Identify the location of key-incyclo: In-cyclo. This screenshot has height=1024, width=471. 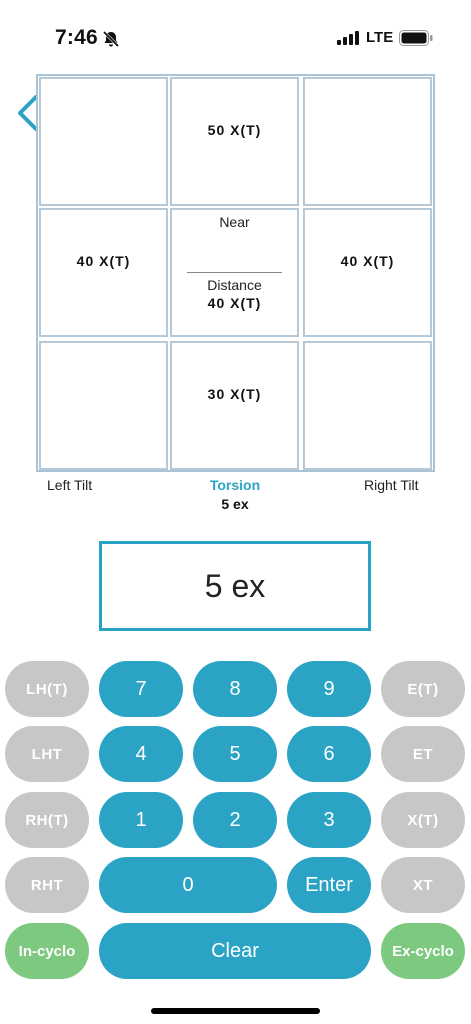
(47, 951).